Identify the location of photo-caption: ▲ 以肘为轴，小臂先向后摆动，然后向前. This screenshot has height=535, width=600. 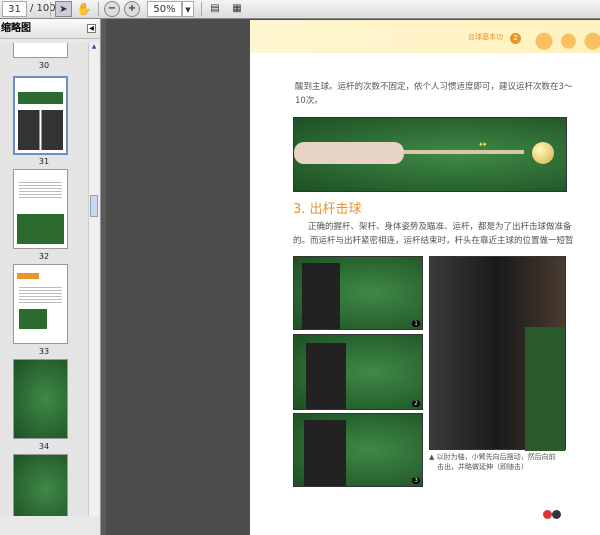
(492, 457).